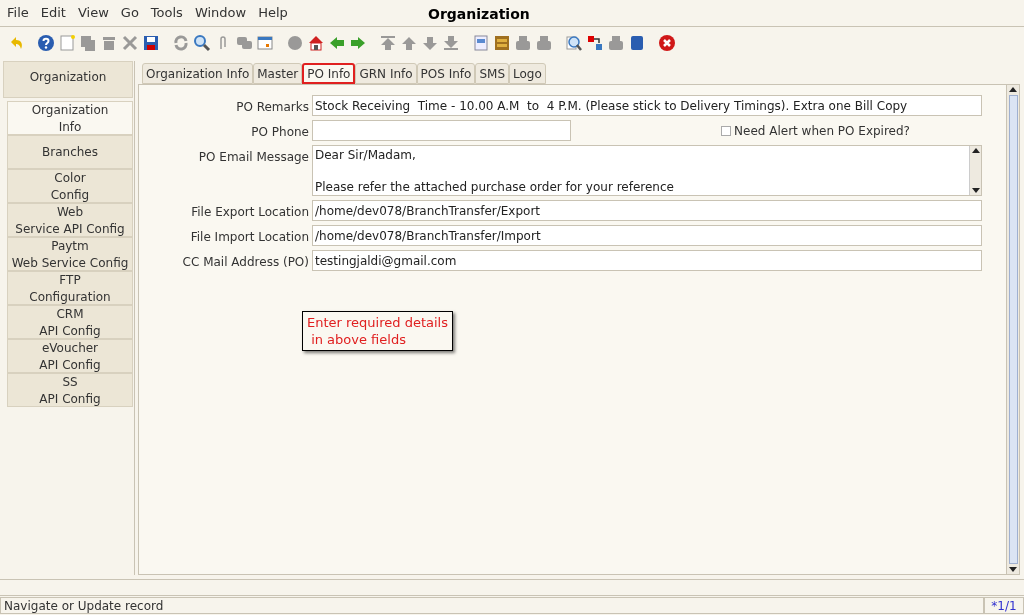  Describe the element at coordinates (386, 73) in the screenshot. I see `tab: GRN Info` at that location.